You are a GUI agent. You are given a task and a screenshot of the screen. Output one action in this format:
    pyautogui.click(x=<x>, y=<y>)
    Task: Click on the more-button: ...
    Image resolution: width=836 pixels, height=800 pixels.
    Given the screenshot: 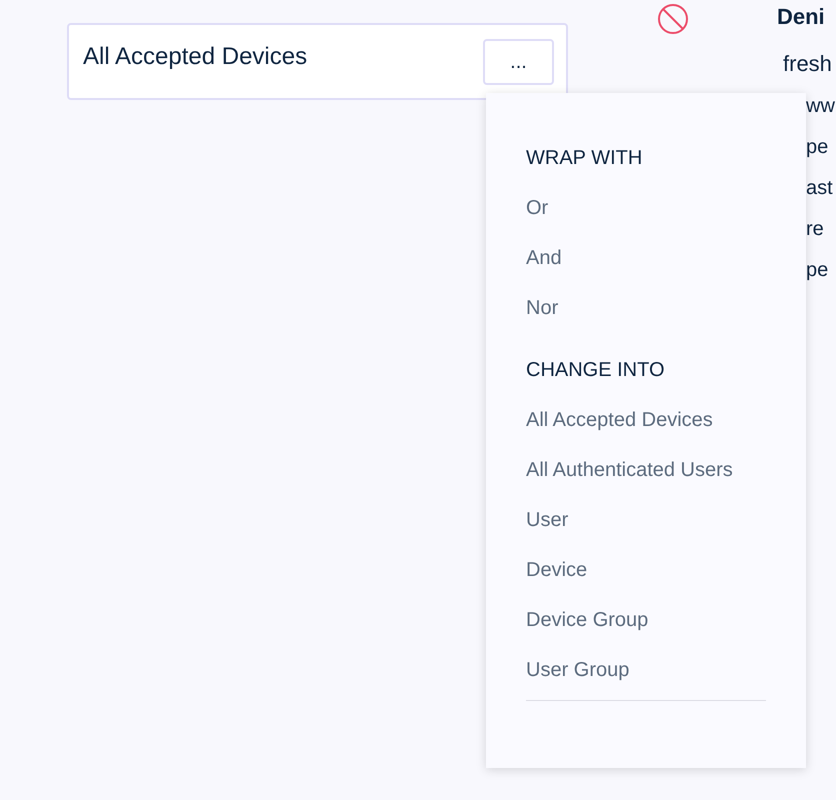 What is the action you would take?
    pyautogui.click(x=518, y=62)
    